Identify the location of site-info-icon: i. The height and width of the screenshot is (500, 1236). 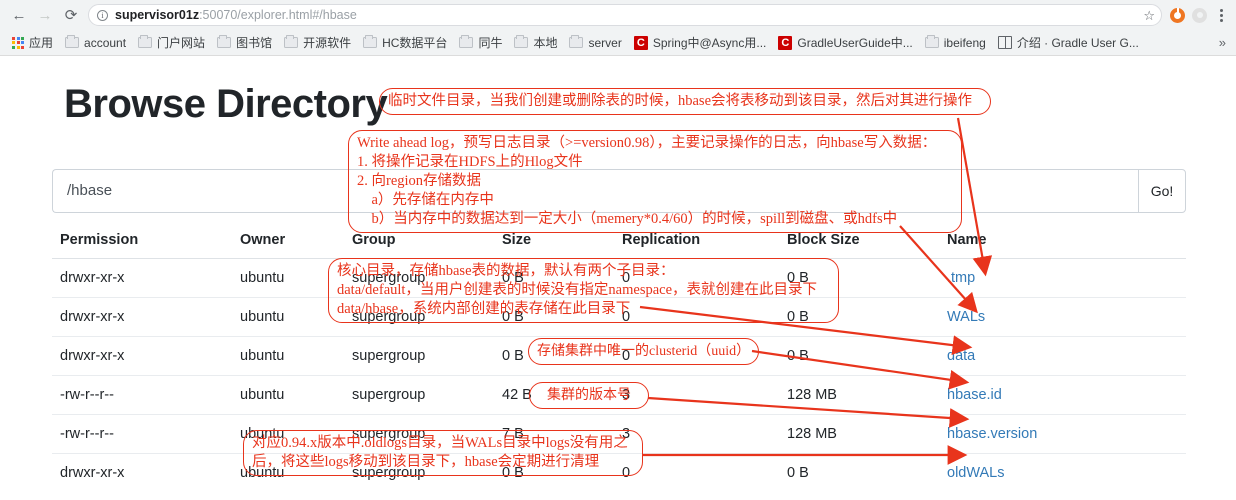
(102, 15).